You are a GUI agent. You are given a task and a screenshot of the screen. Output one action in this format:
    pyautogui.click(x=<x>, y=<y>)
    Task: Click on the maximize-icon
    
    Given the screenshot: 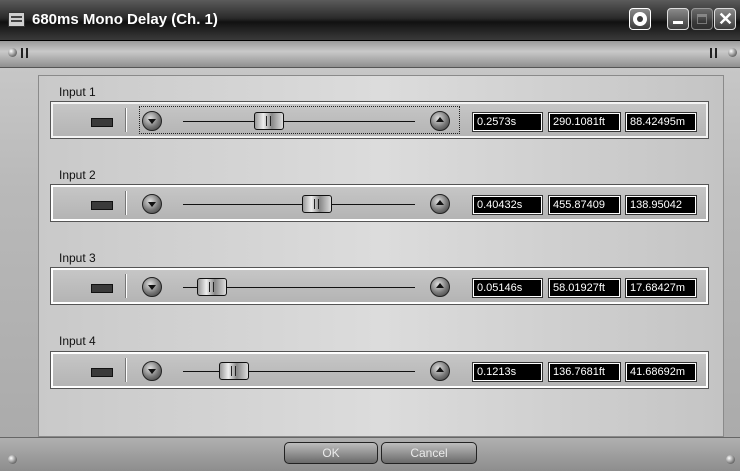 What is the action you would take?
    pyautogui.click(x=702, y=19)
    